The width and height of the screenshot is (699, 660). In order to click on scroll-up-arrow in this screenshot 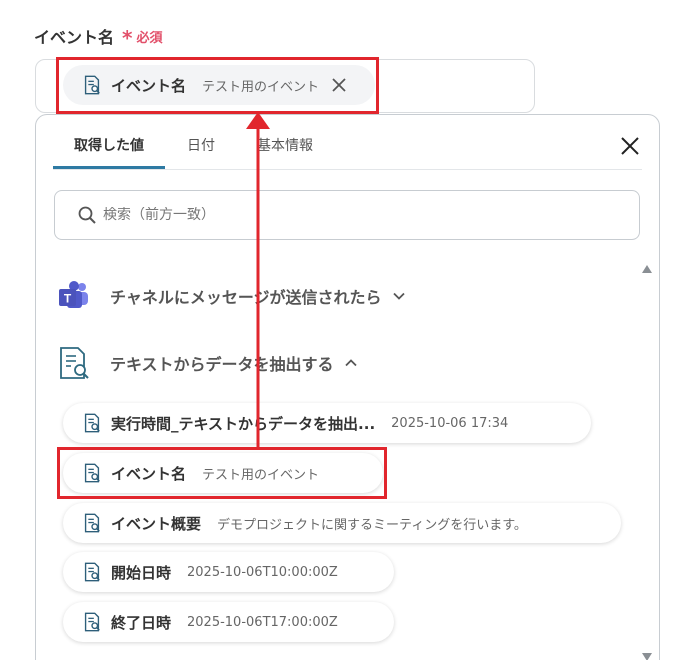, I will do `click(647, 269)`.